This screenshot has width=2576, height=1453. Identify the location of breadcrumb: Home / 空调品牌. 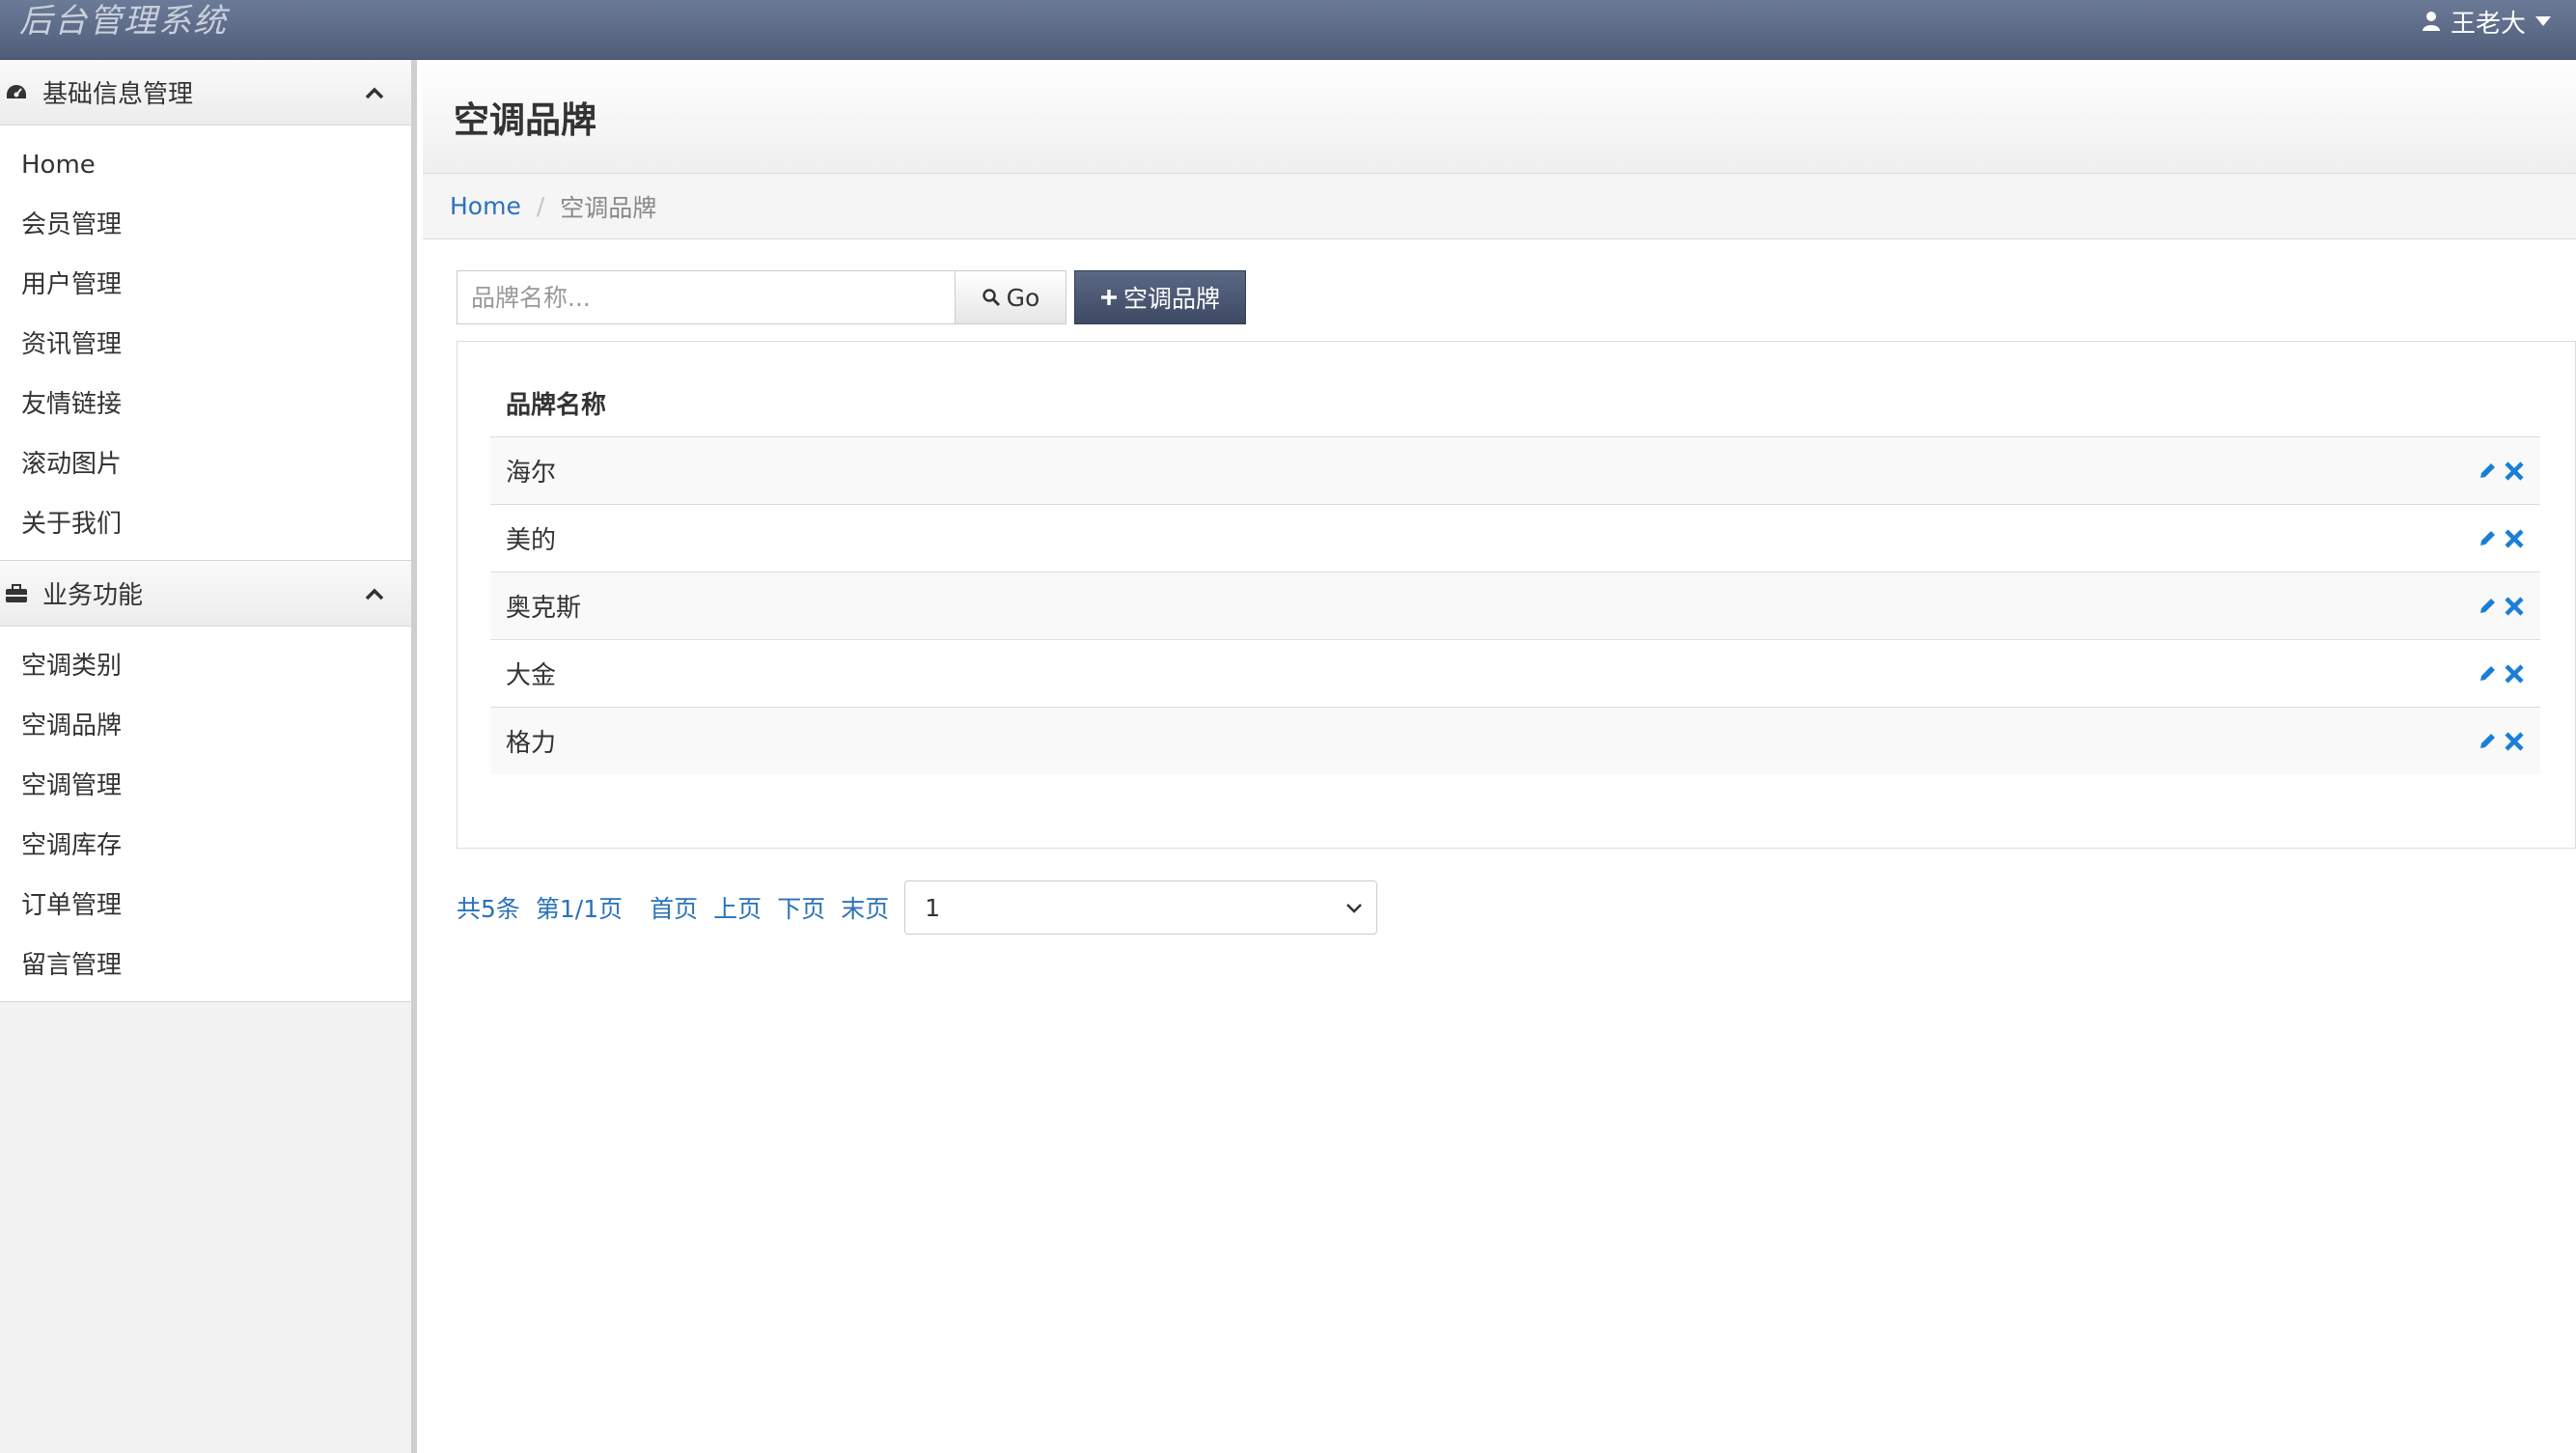
(1499, 207).